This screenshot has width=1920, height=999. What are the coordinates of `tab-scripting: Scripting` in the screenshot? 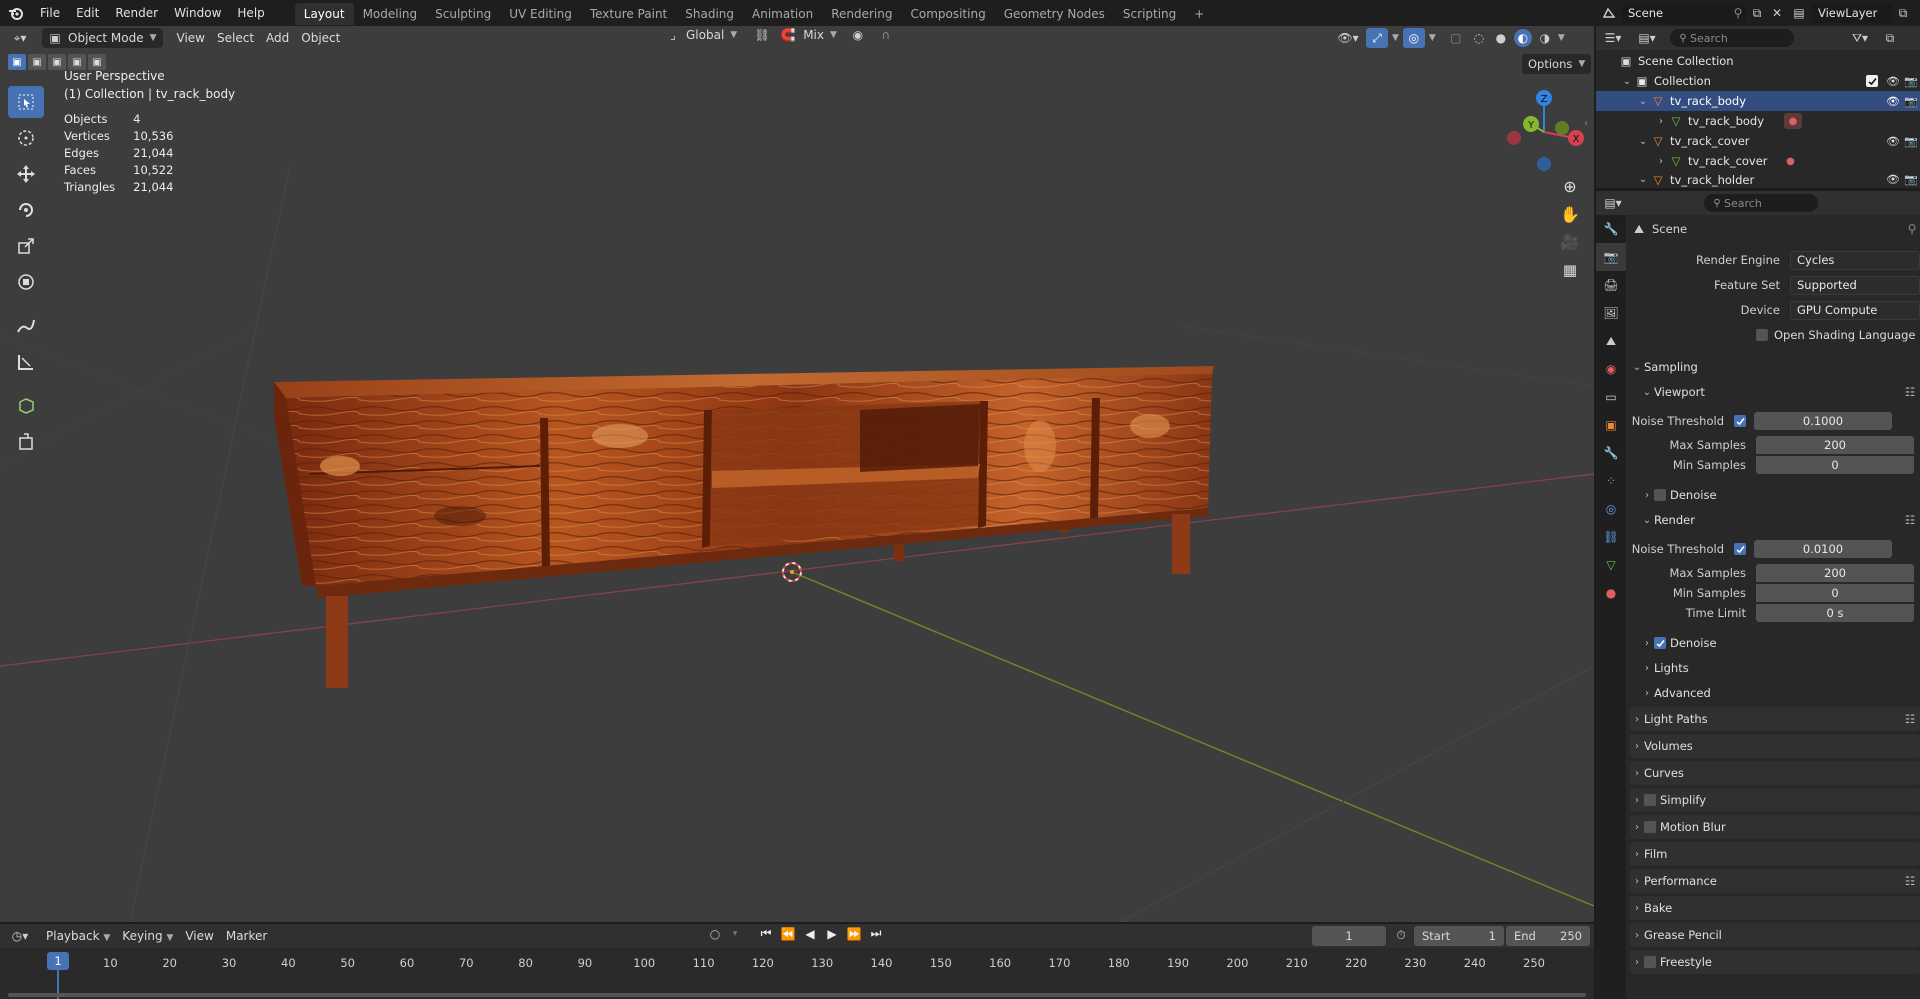 It's located at (1149, 14).